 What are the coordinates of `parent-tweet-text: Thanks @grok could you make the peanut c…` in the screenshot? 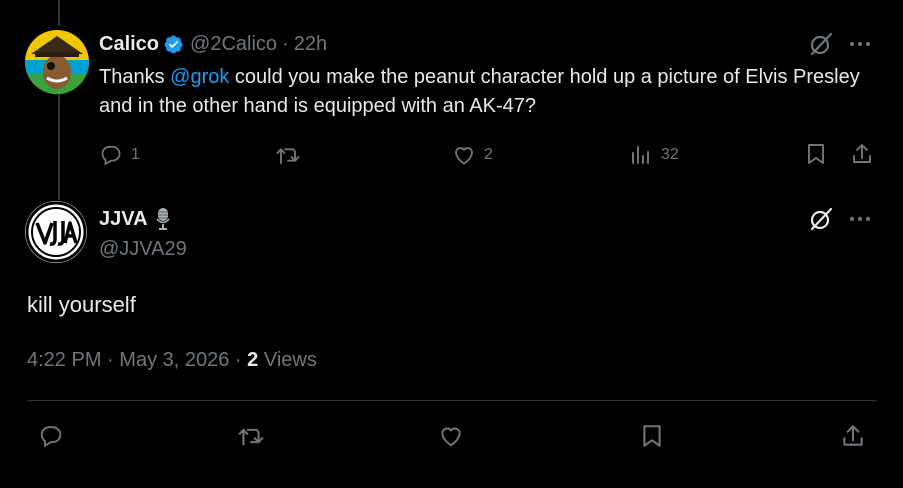 It's located at (489, 92).